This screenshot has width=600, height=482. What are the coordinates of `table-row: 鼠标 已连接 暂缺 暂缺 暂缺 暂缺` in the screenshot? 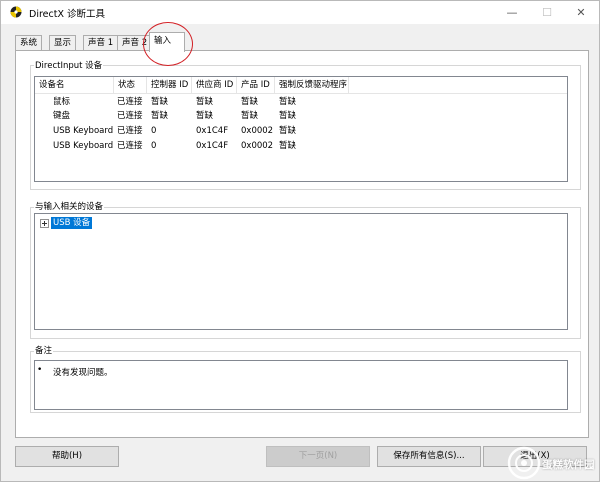 It's located at (301, 102).